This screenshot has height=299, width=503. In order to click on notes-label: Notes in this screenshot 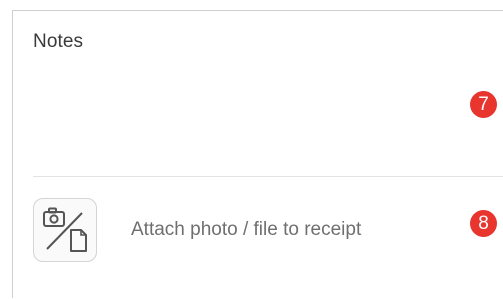, I will do `click(58, 41)`.